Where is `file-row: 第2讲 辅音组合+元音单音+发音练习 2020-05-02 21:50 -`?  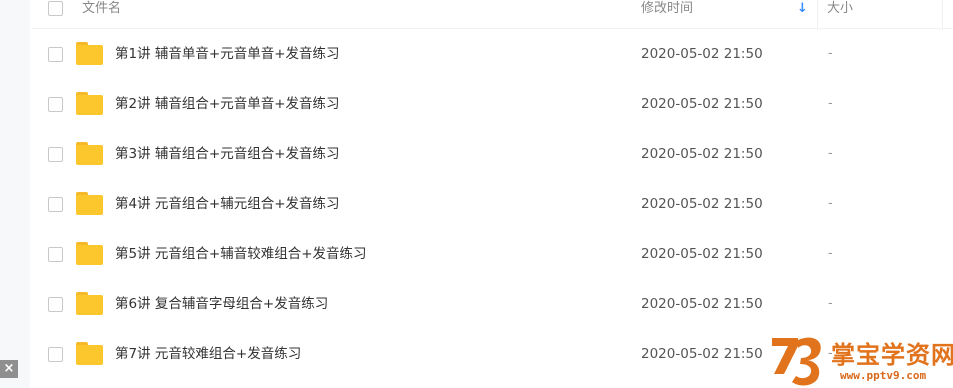 file-row: 第2讲 辅音组合+元音单音+发音练习 2020-05-02 21:50 - is located at coordinates (492, 104).